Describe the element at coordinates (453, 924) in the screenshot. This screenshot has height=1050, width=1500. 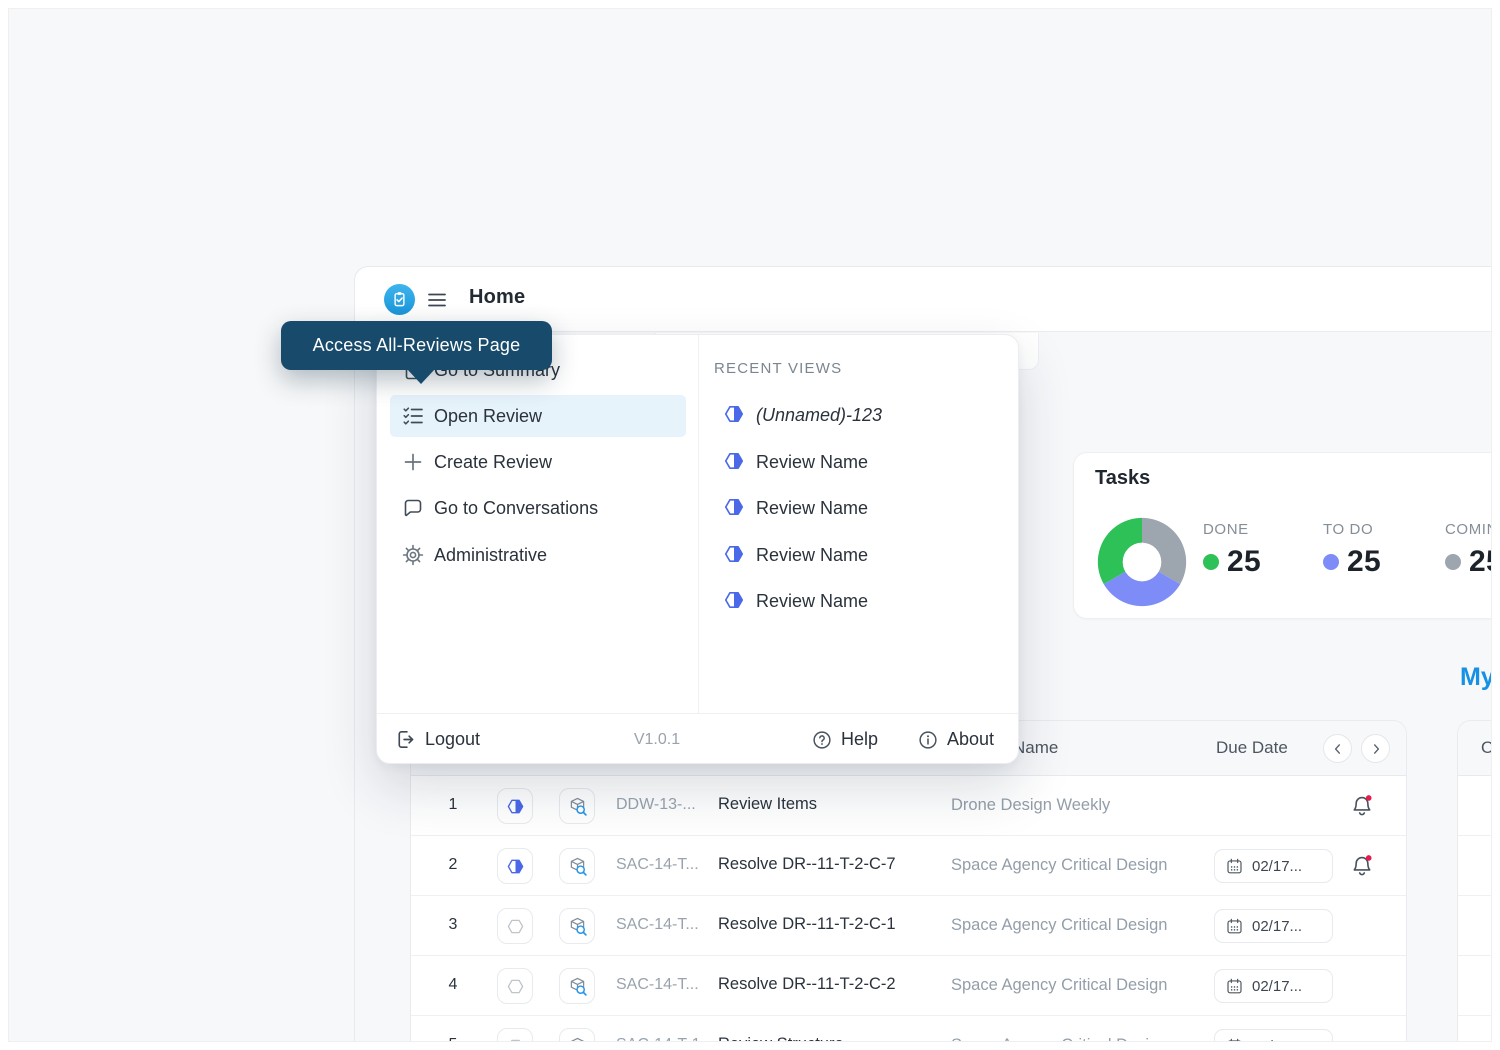
I see `row-index: 3` at that location.